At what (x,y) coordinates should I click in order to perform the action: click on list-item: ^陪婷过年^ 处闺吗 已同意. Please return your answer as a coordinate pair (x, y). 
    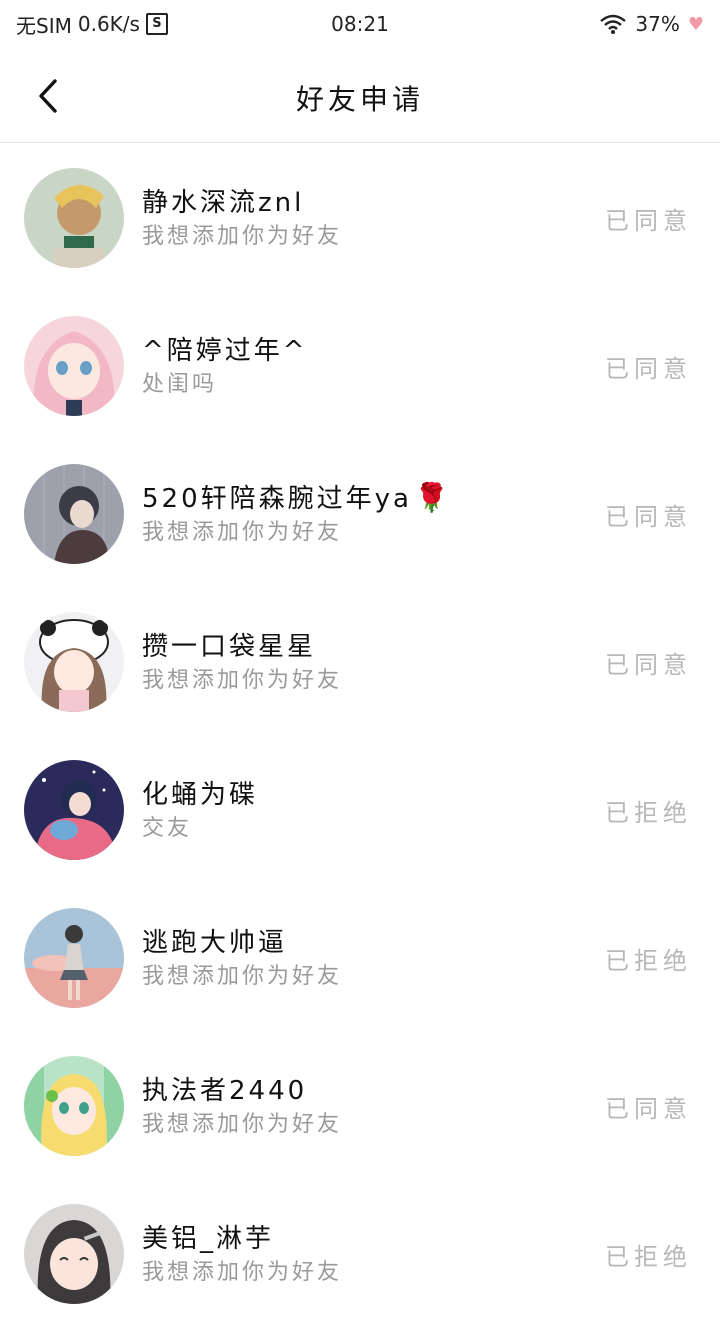
    Looking at the image, I should click on (360, 366).